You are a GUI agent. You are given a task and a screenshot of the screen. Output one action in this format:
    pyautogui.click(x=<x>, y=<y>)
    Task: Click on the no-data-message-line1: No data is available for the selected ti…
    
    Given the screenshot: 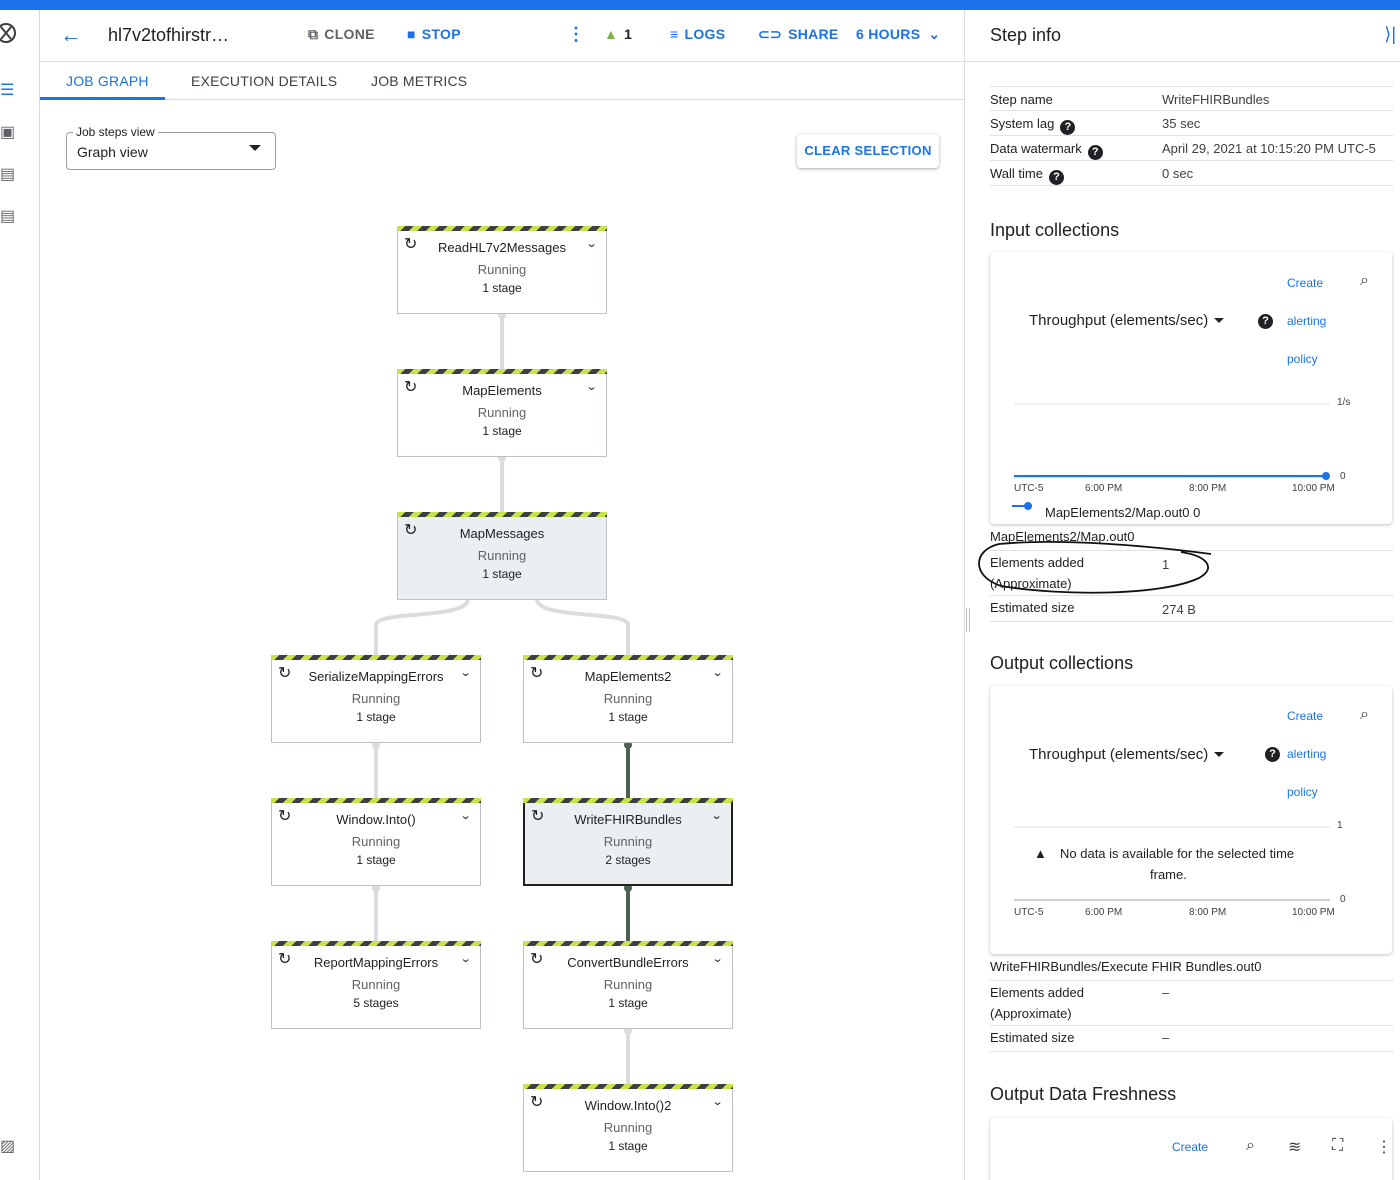 What is the action you would take?
    pyautogui.click(x=1177, y=853)
    